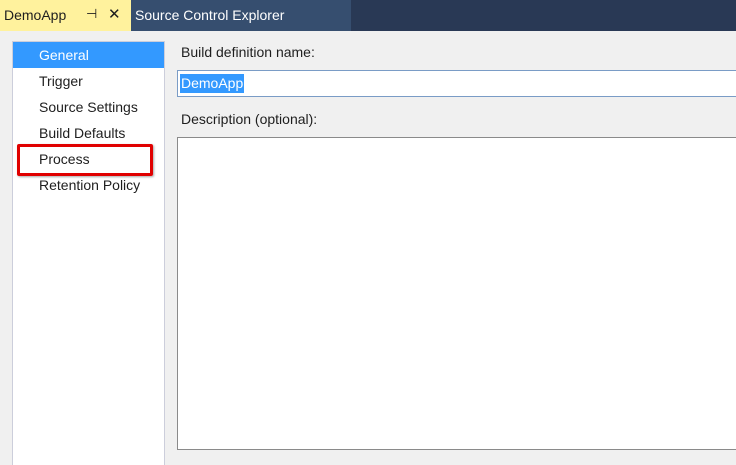 This screenshot has height=465, width=736. What do you see at coordinates (88, 133) in the screenshot?
I see `nav-item-build-defaults: Build Defaults` at bounding box center [88, 133].